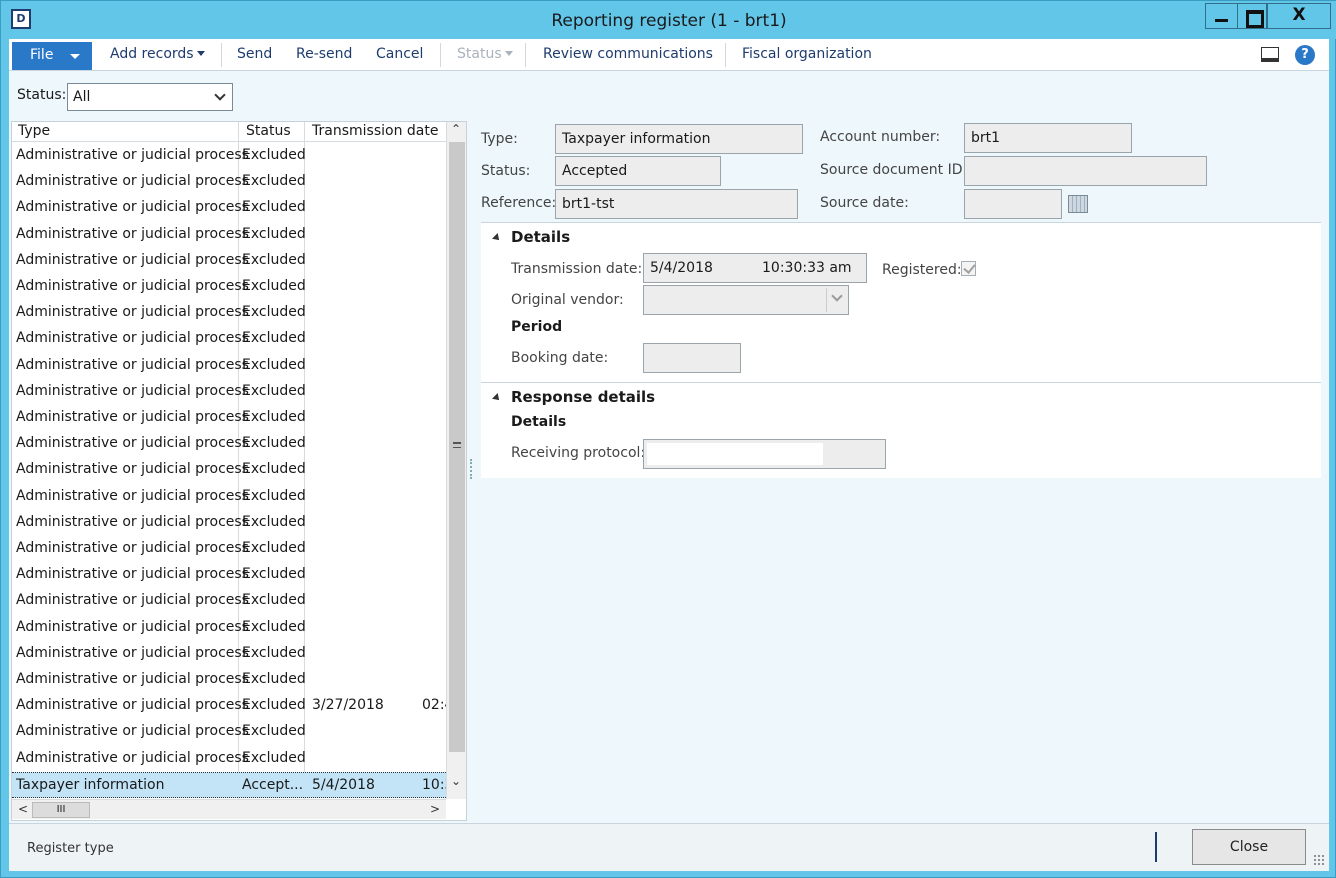  Describe the element at coordinates (456, 781) in the screenshot. I see `scroll-down-icon: ⌄` at that location.